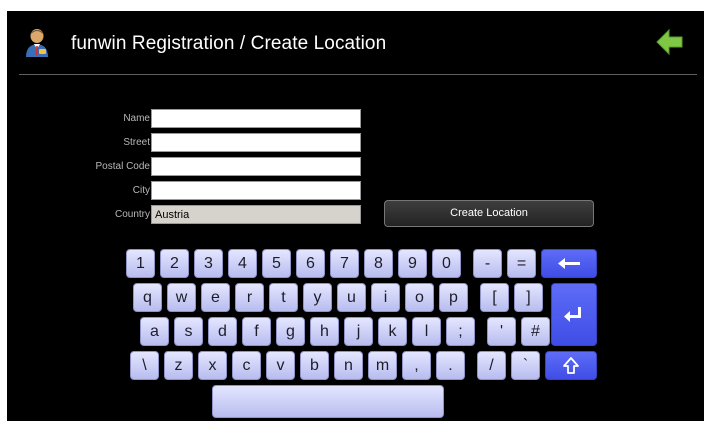 The image size is (710, 423). What do you see at coordinates (494, 297) in the screenshot?
I see `key-open-bracket: [` at bounding box center [494, 297].